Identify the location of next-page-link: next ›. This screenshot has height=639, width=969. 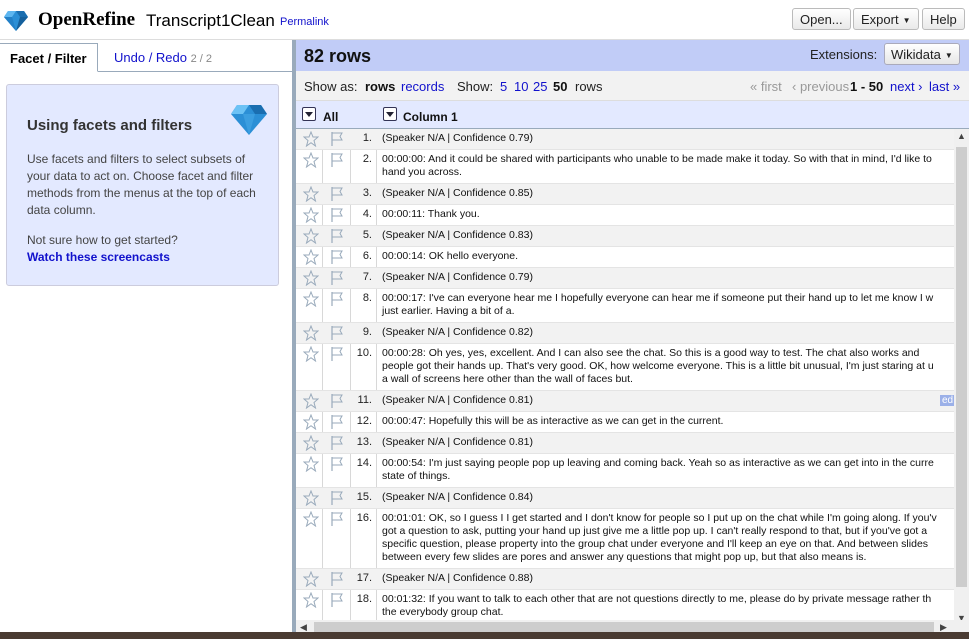
(906, 86).